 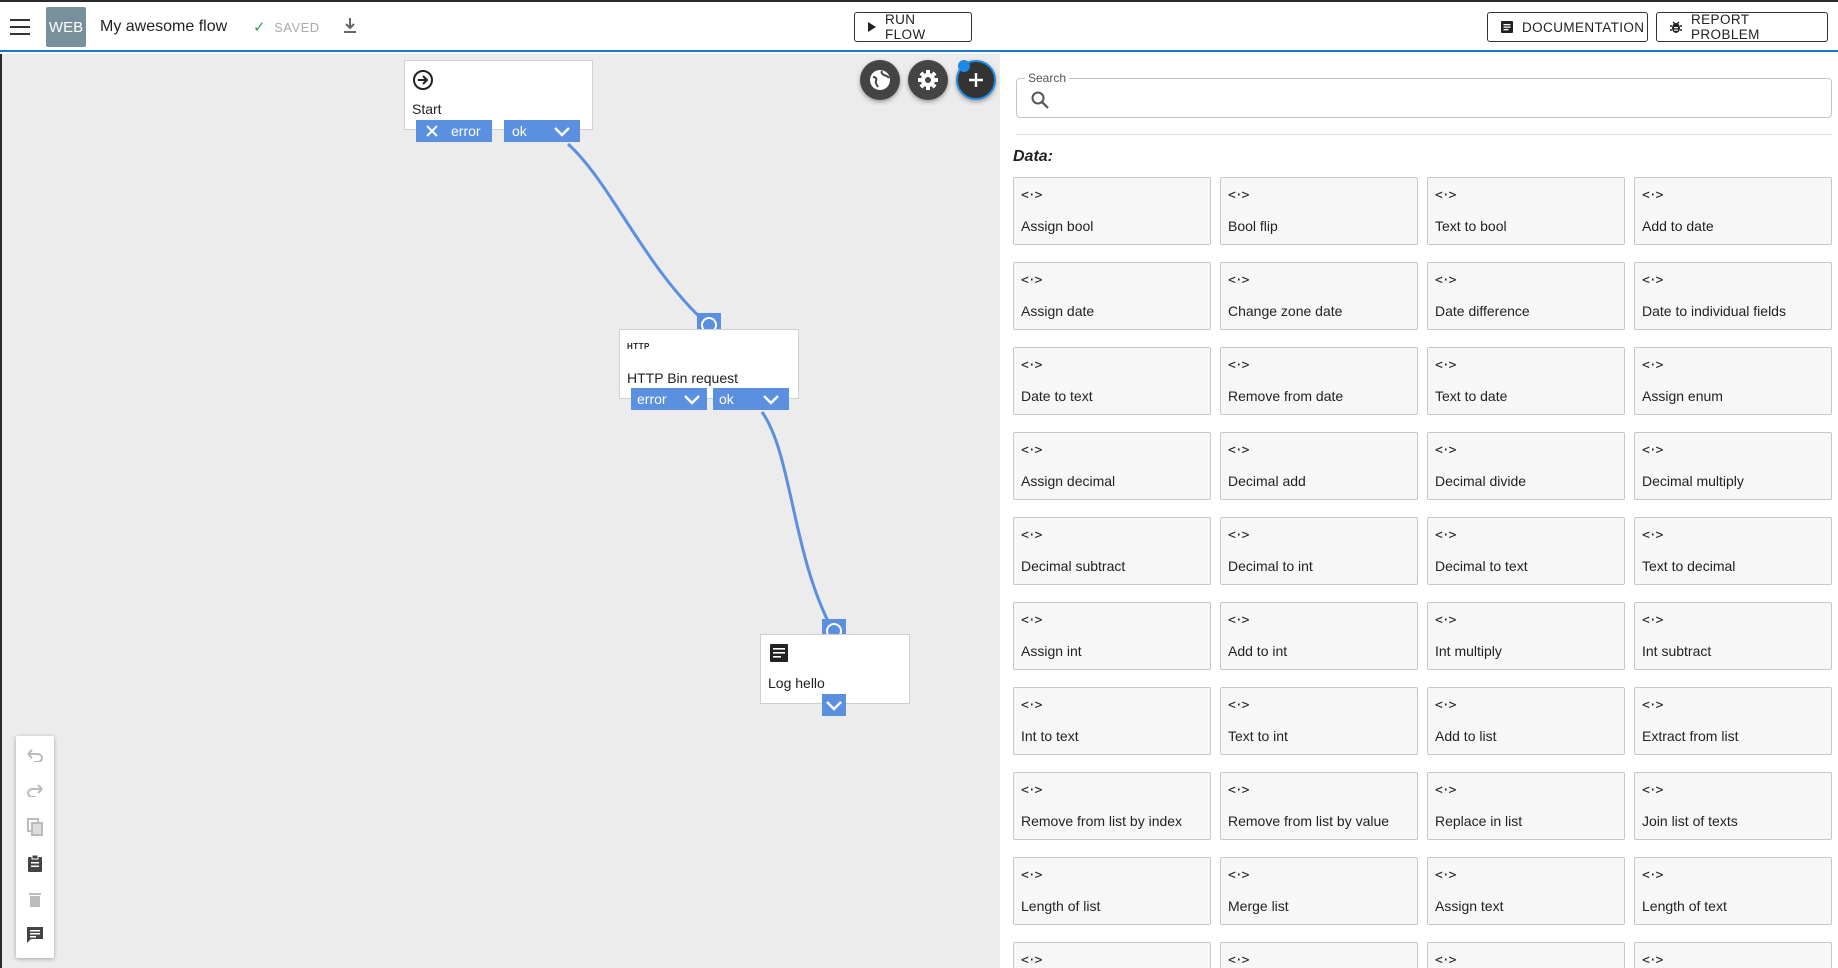 What do you see at coordinates (1733, 551) in the screenshot?
I see `block-card: <·> Text to decimal` at bounding box center [1733, 551].